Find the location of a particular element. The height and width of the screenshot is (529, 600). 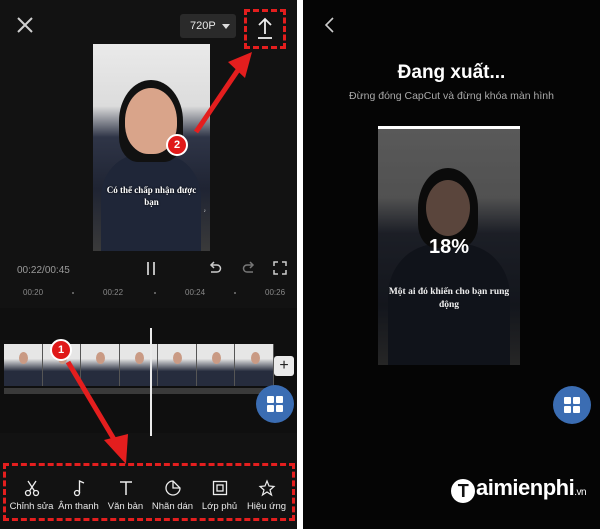

step-1-badge: 1 is located at coordinates (61, 350).